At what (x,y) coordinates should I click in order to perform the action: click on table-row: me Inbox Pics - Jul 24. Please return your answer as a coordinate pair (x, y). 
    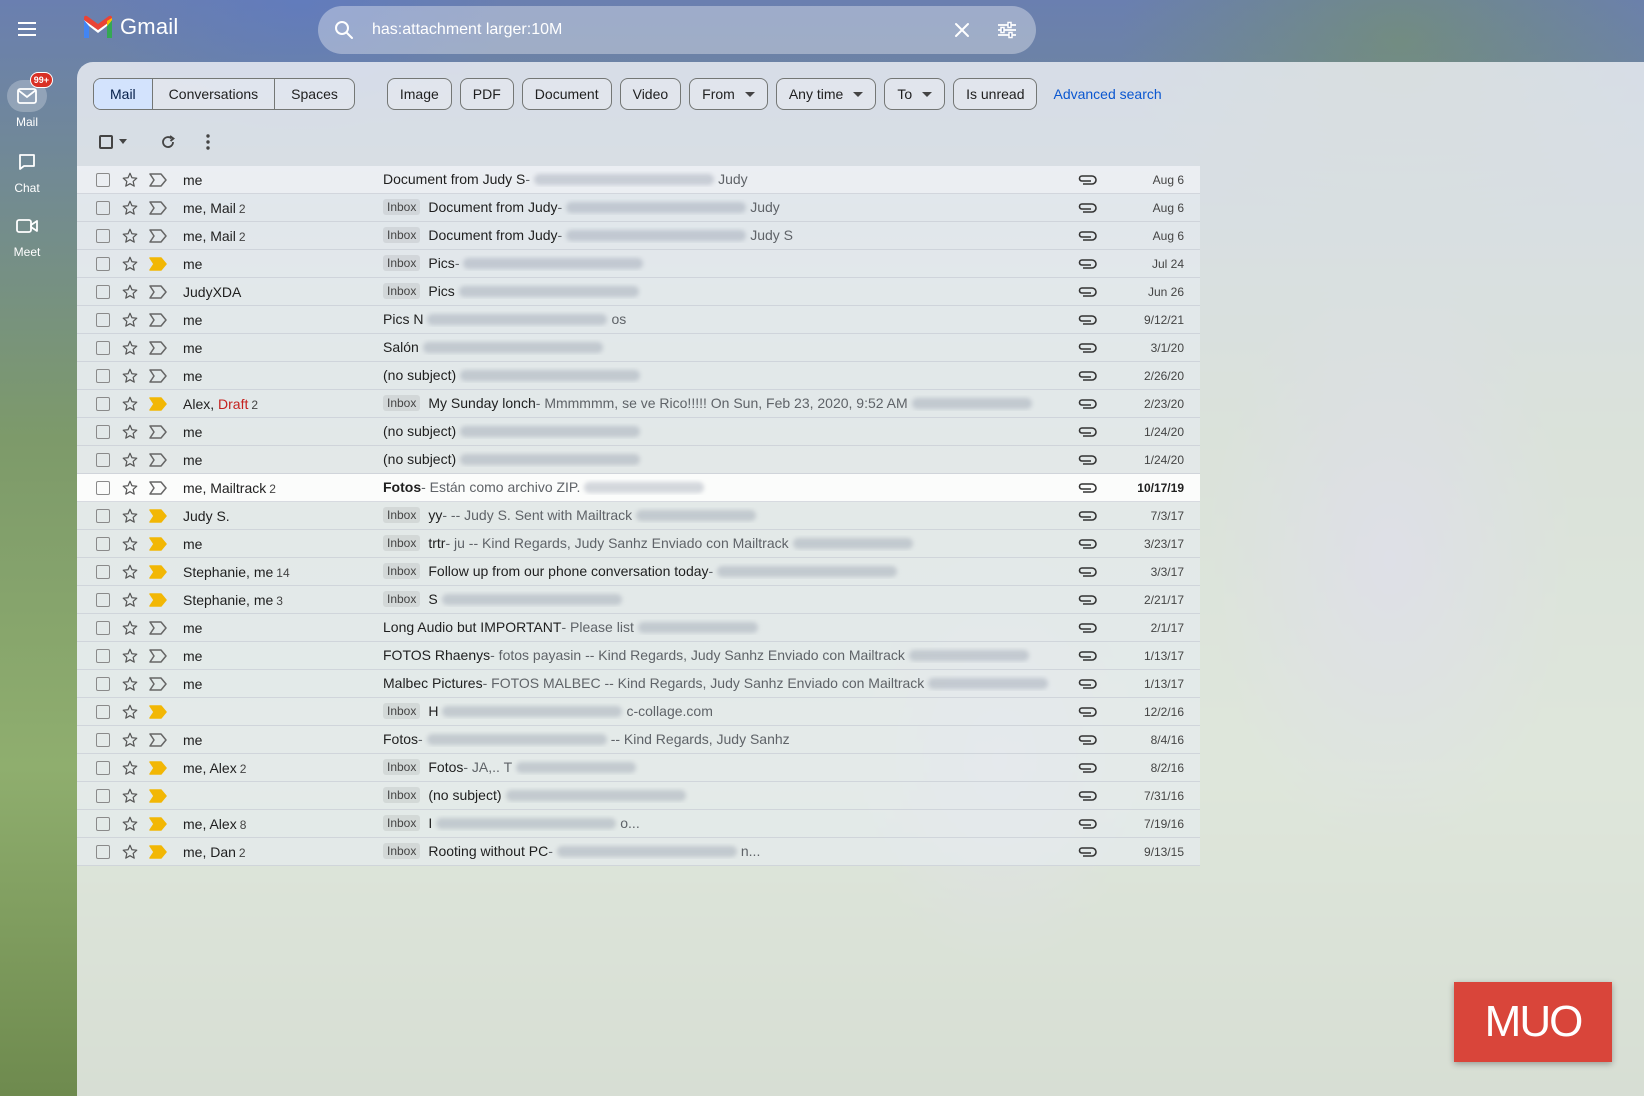
    Looking at the image, I should click on (638, 264).